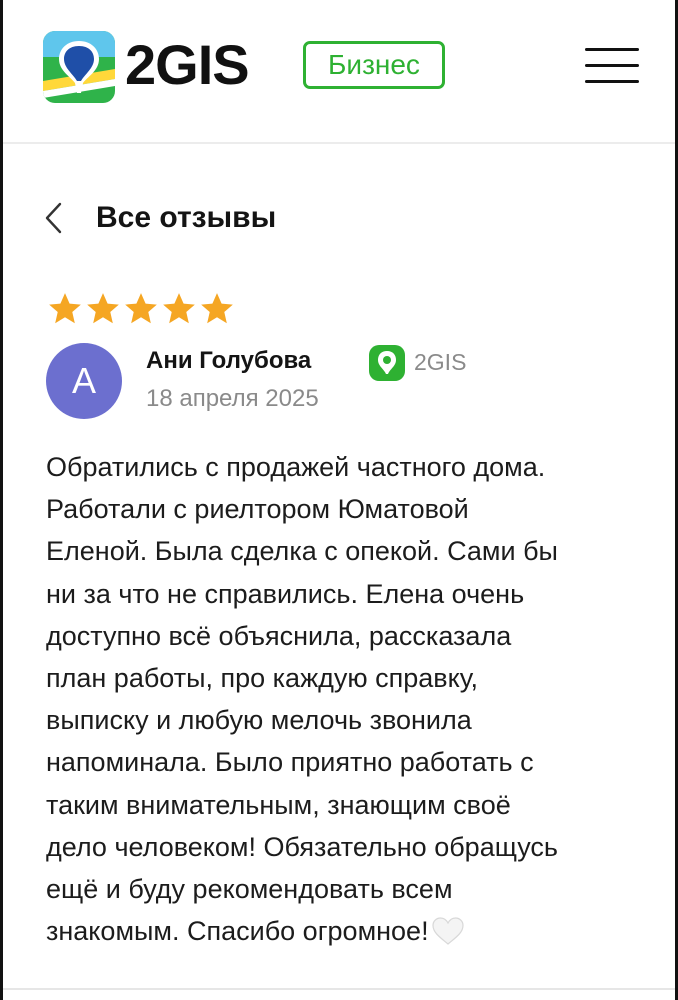 This screenshot has height=1000, width=678. Describe the element at coordinates (447, 931) in the screenshot. I see `white-heart-icon` at that location.